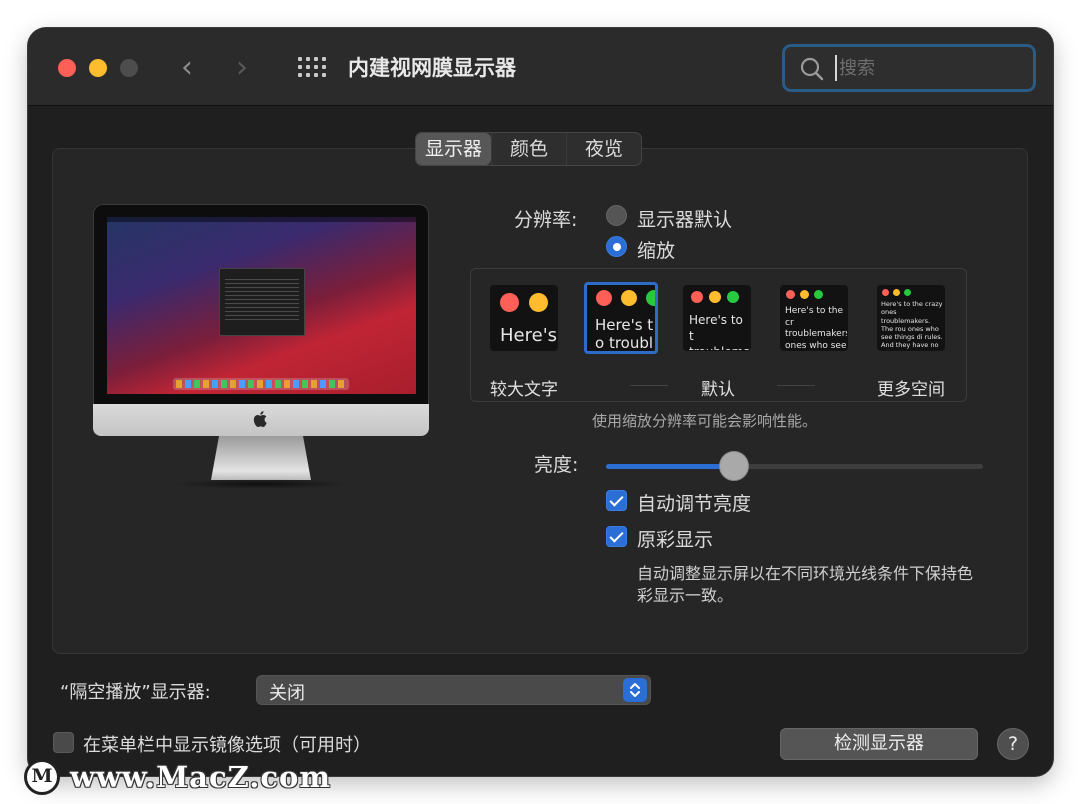  What do you see at coordinates (911, 390) in the screenshot?
I see `scale-label-more-space: 更多空间` at bounding box center [911, 390].